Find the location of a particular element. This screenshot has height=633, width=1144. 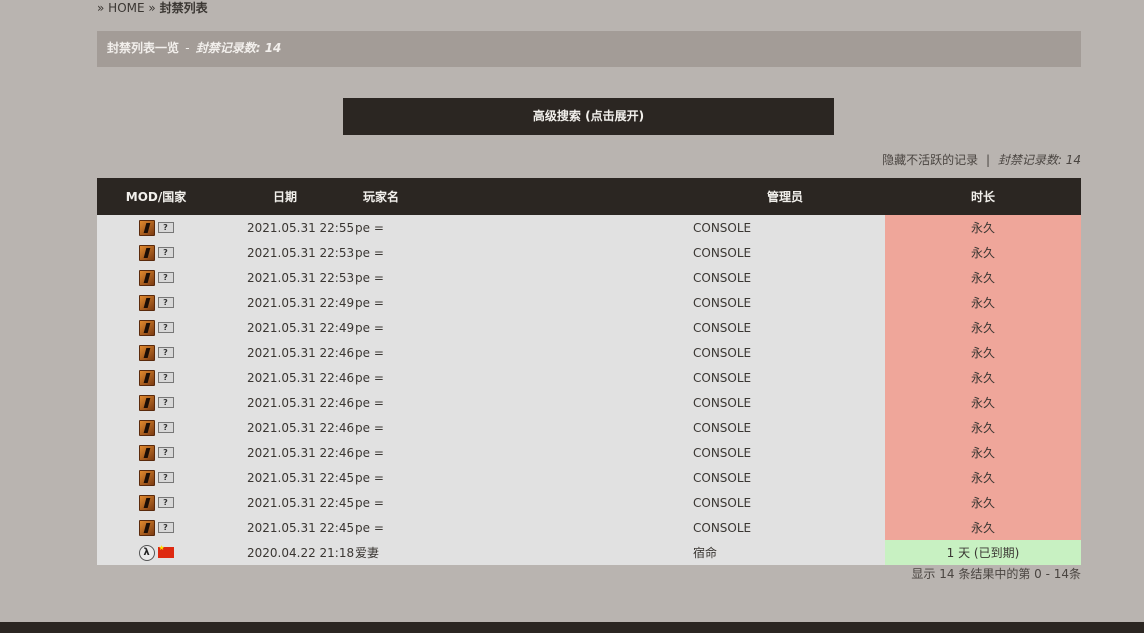

list-summary: 隐藏不活跃的记录 | 封禁记录数: 14 is located at coordinates (981, 160).